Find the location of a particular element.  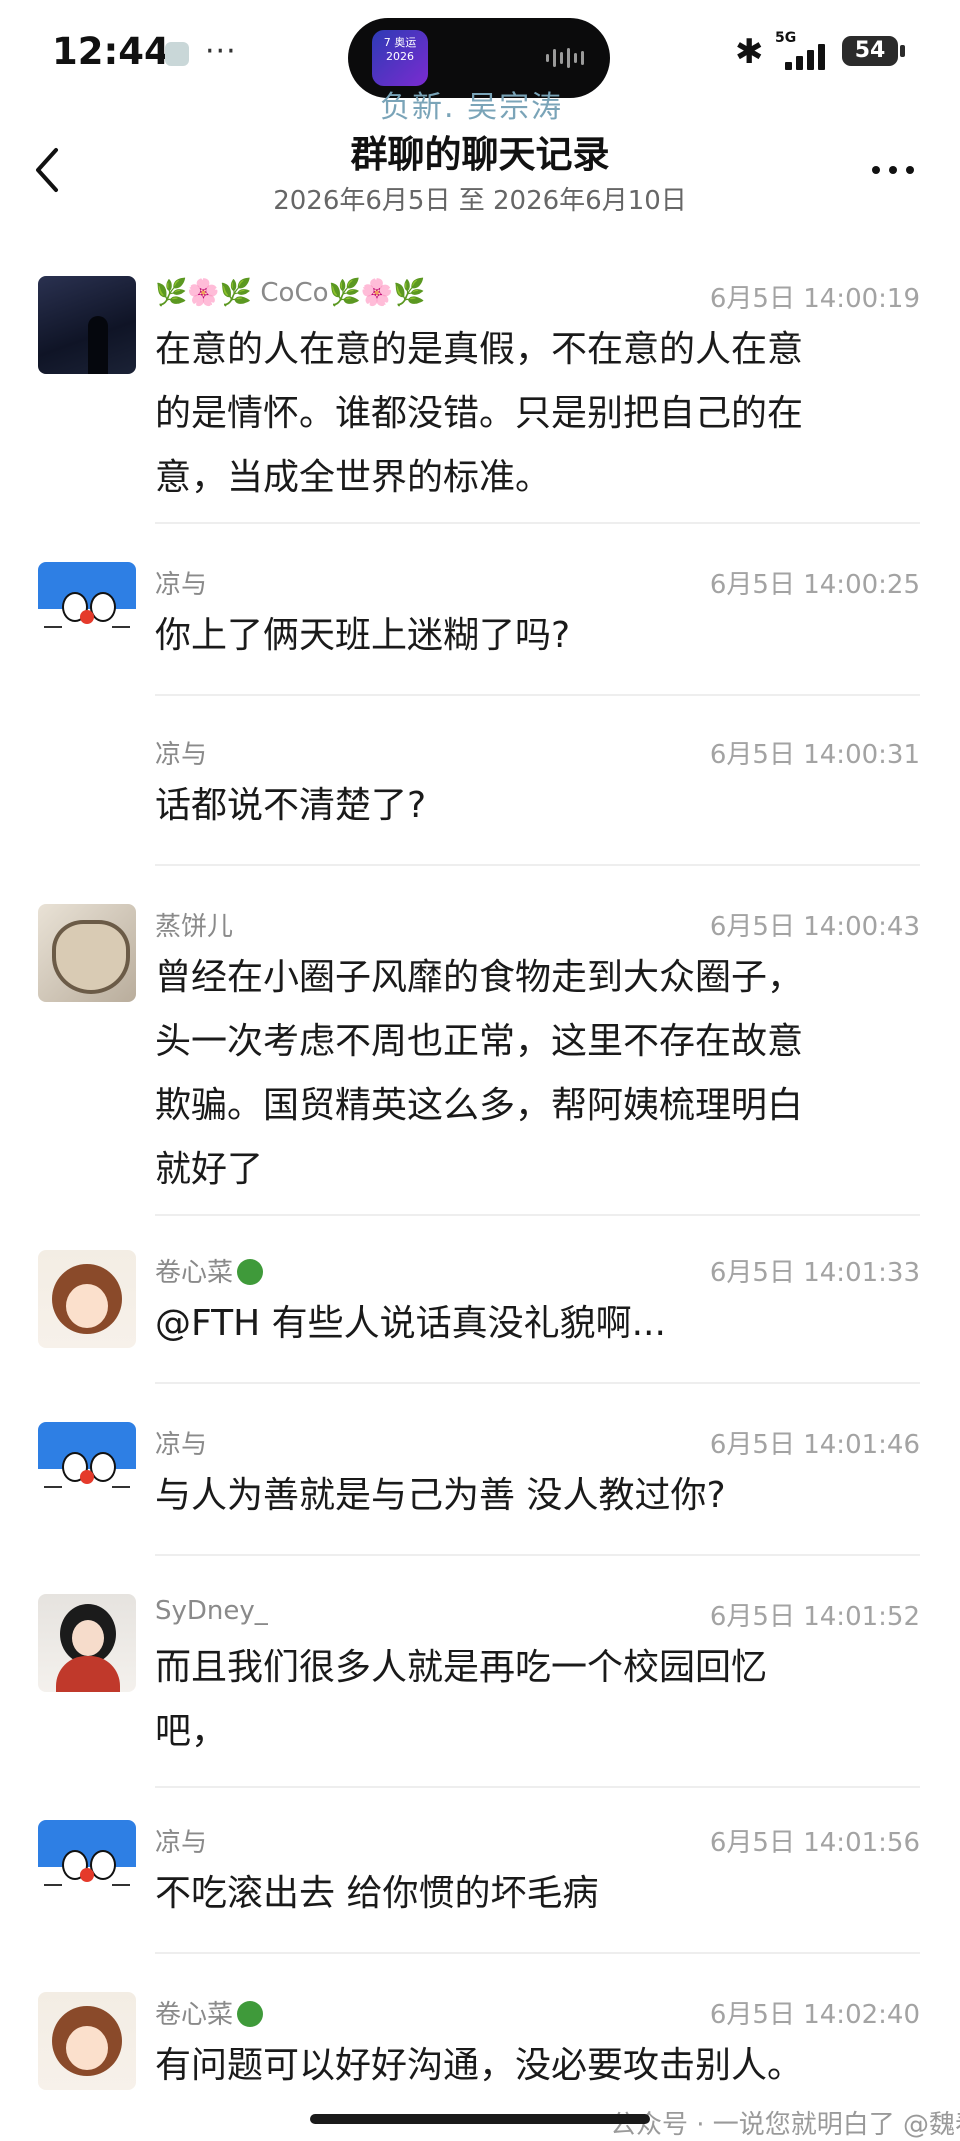

more-notifications-icon: ··· is located at coordinates (221, 51).